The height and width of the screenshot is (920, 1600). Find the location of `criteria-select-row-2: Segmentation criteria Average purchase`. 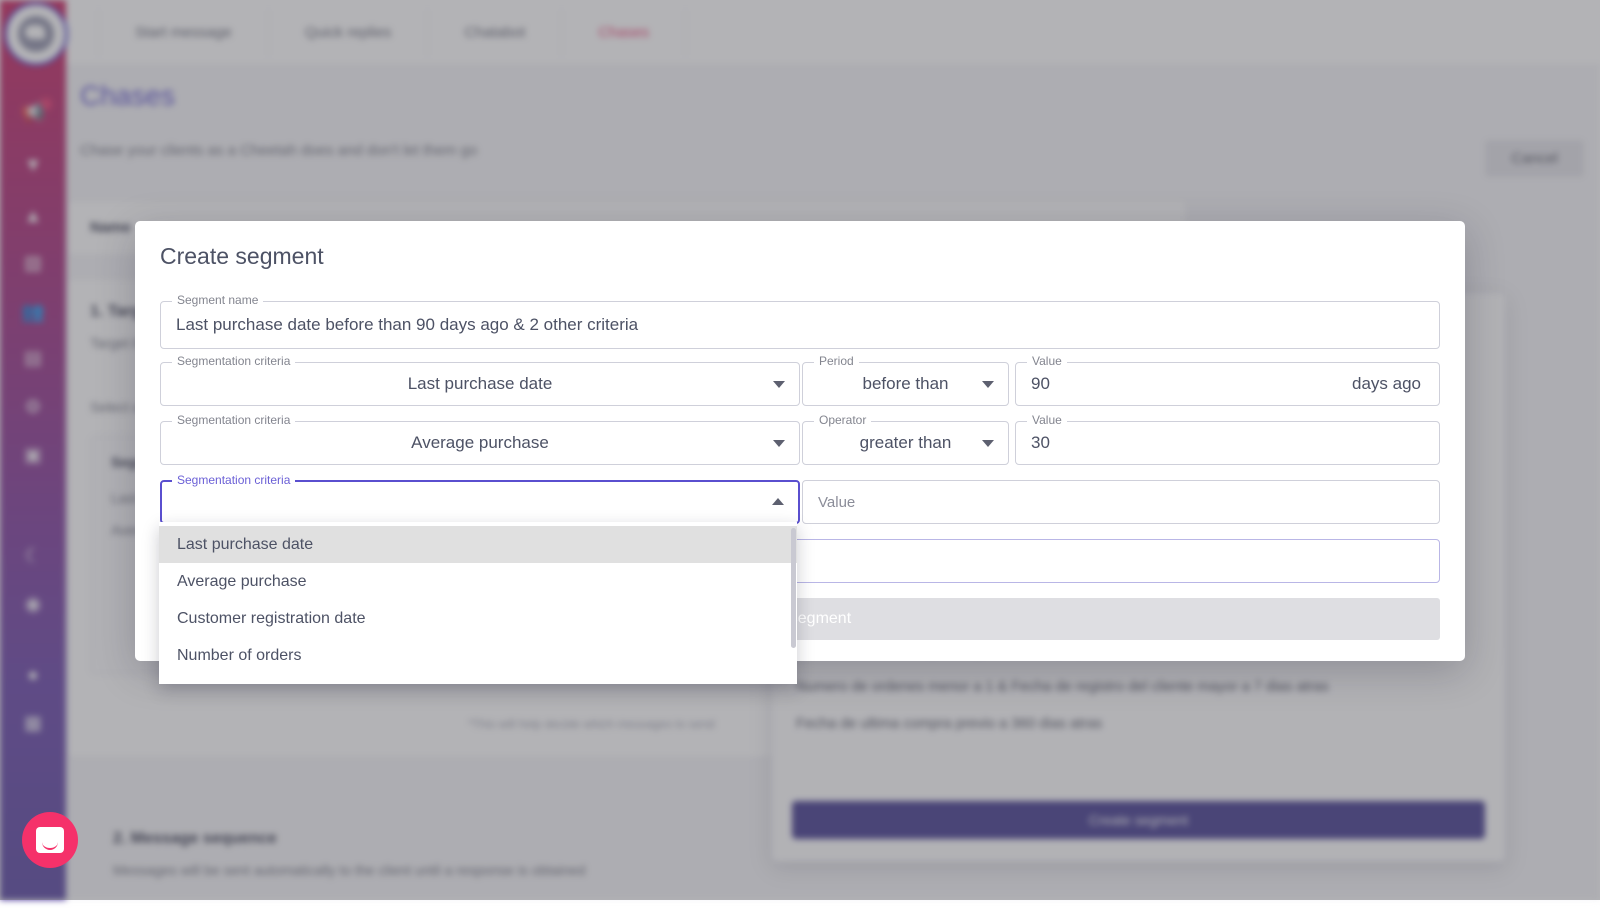

criteria-select-row-2: Segmentation criteria Average purchase is located at coordinates (480, 443).